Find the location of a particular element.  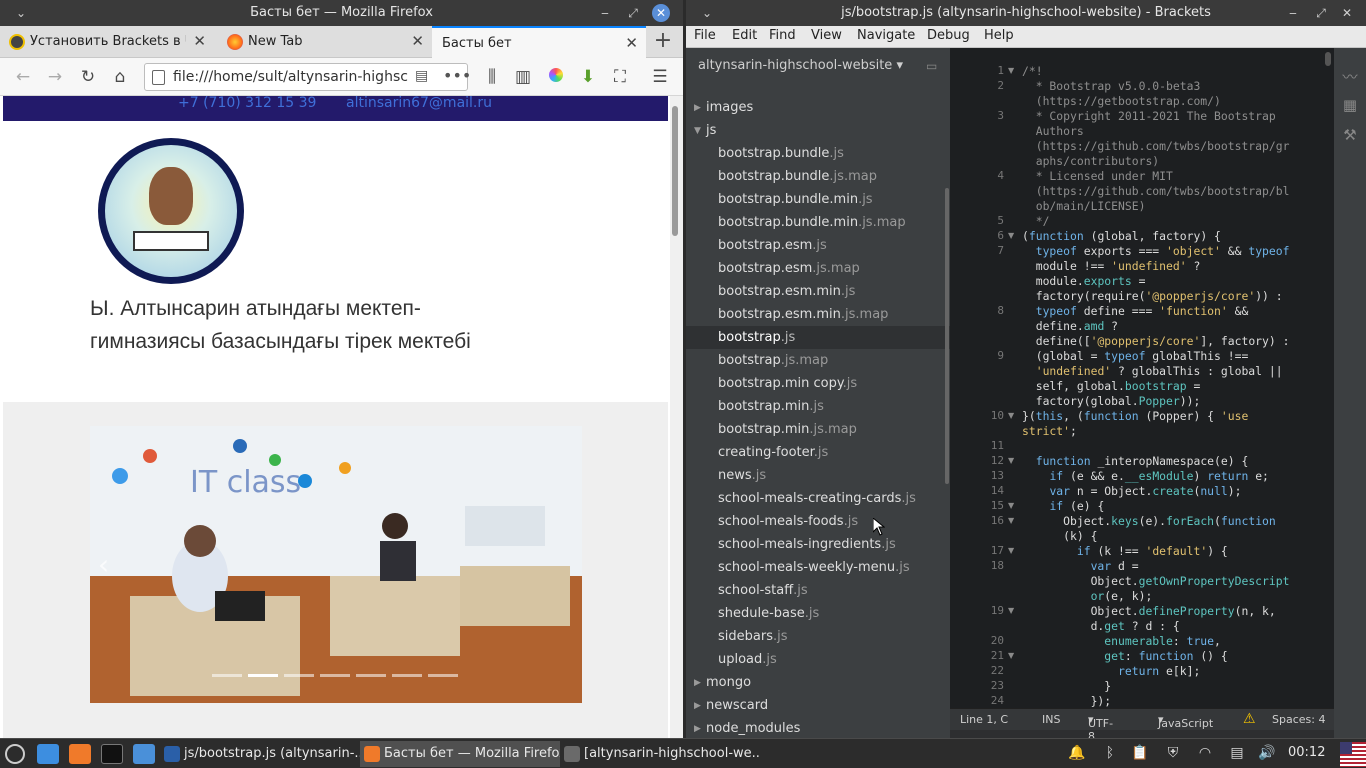

extension-manager-icon: ▦ is located at coordinates (1350, 105).